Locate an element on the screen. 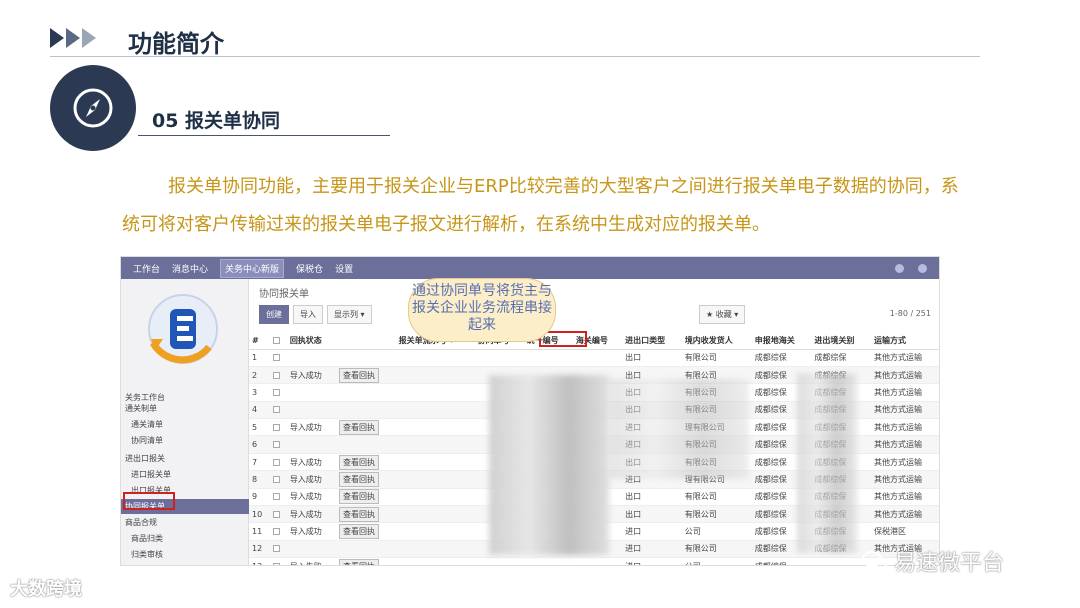 The height and width of the screenshot is (608, 1080). row-customs is located at coordinates (597, 561).